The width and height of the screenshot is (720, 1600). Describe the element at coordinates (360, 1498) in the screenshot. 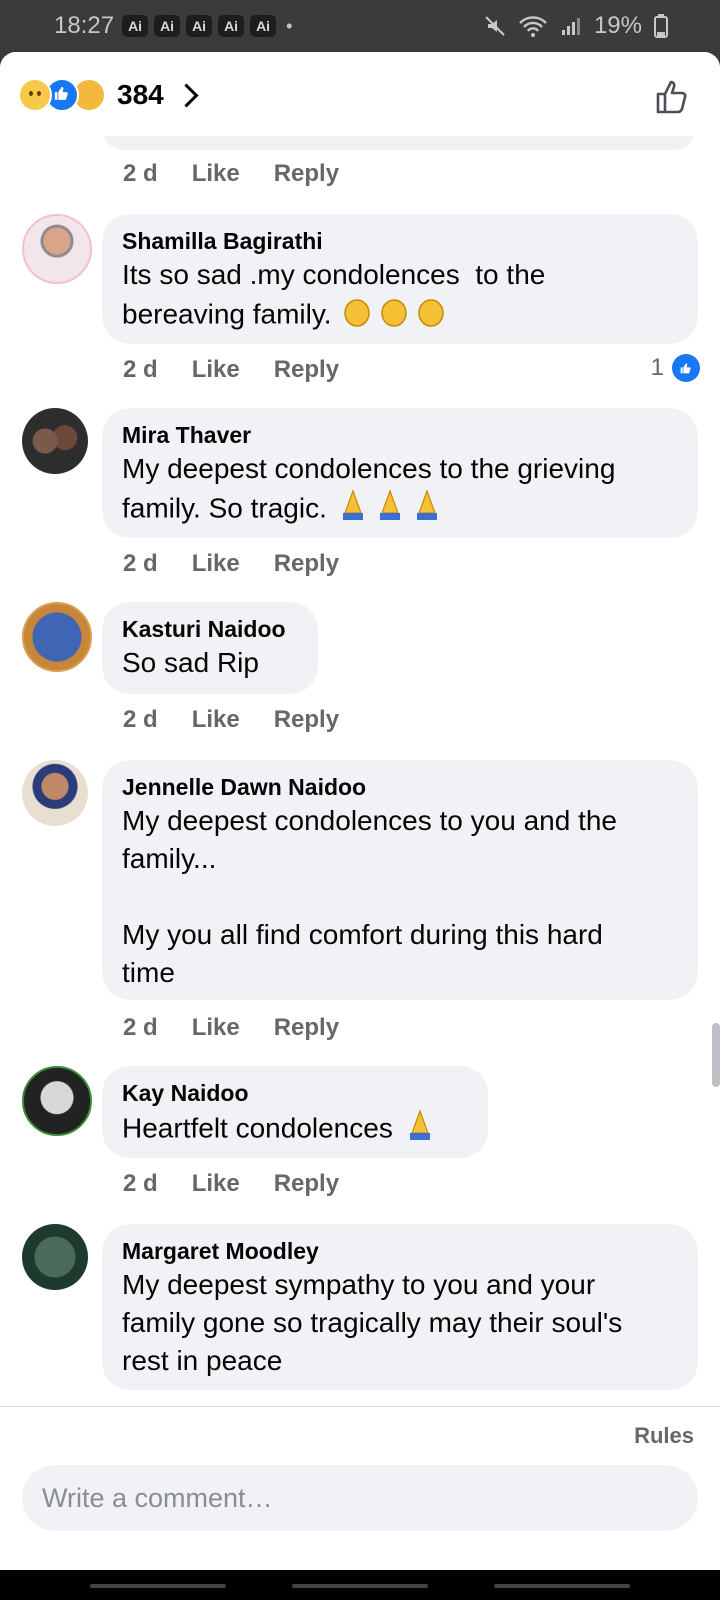

I see `comment-input` at that location.